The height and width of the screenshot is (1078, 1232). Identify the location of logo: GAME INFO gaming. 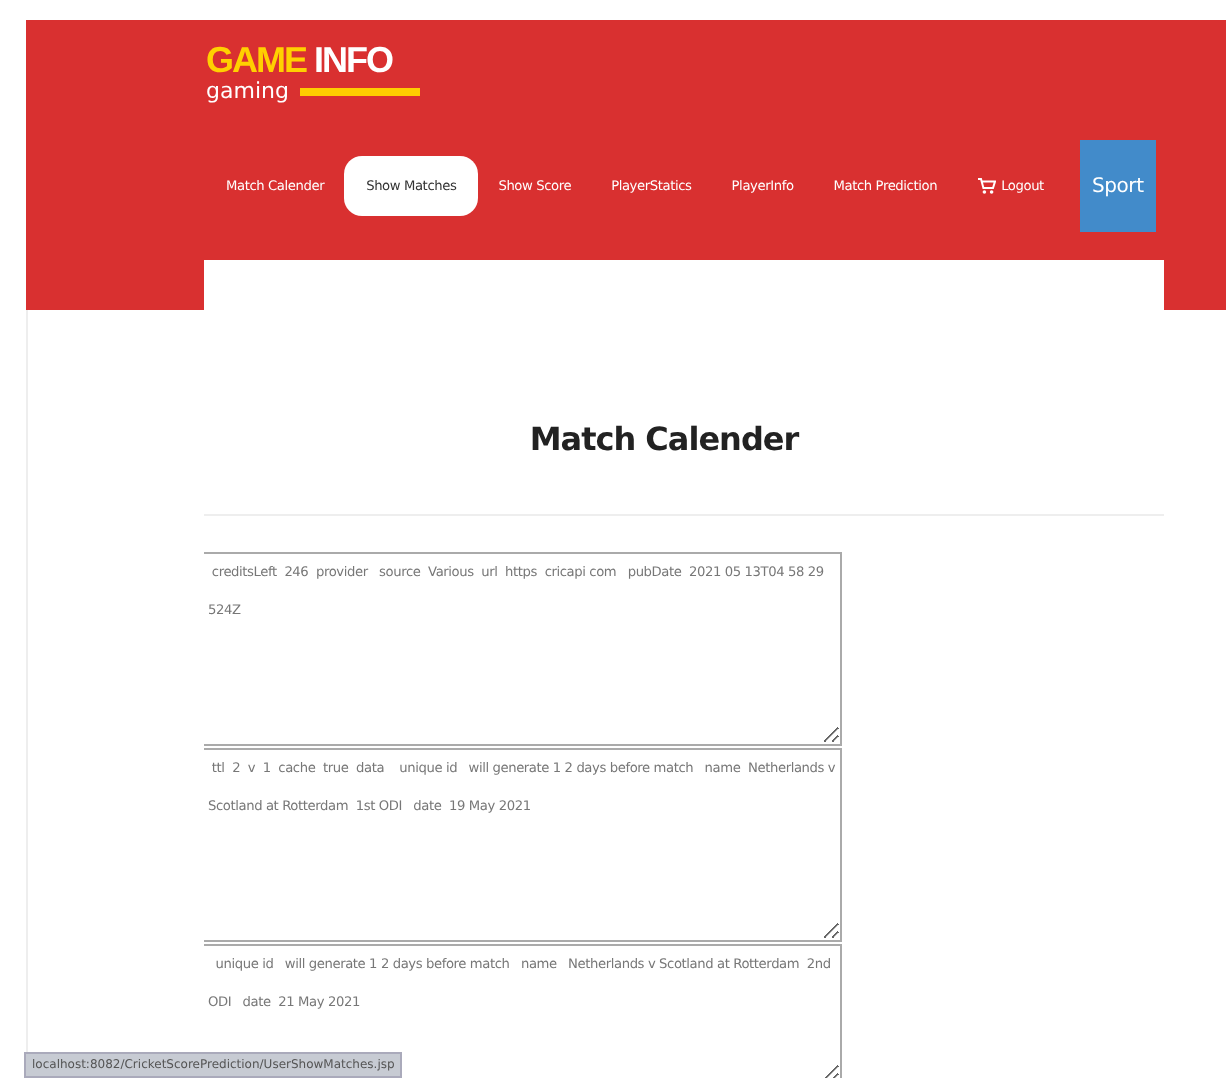
(313, 72).